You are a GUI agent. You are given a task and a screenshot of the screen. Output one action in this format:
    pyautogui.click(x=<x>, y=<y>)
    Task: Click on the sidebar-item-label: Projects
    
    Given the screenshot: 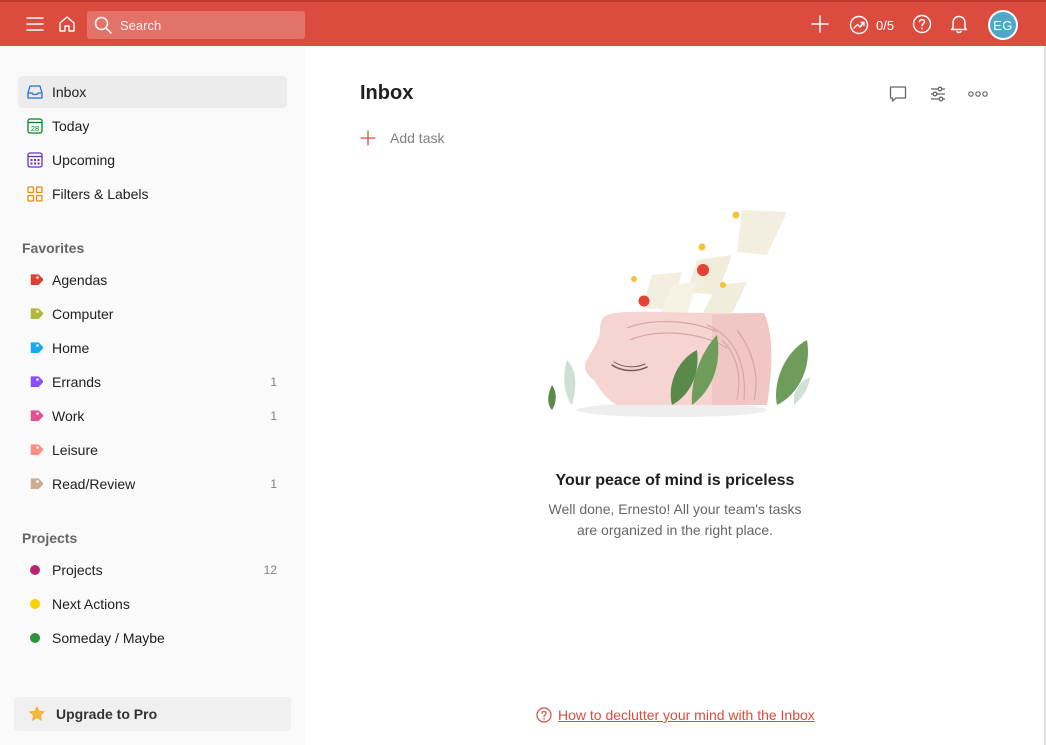 What is the action you would take?
    pyautogui.click(x=77, y=570)
    